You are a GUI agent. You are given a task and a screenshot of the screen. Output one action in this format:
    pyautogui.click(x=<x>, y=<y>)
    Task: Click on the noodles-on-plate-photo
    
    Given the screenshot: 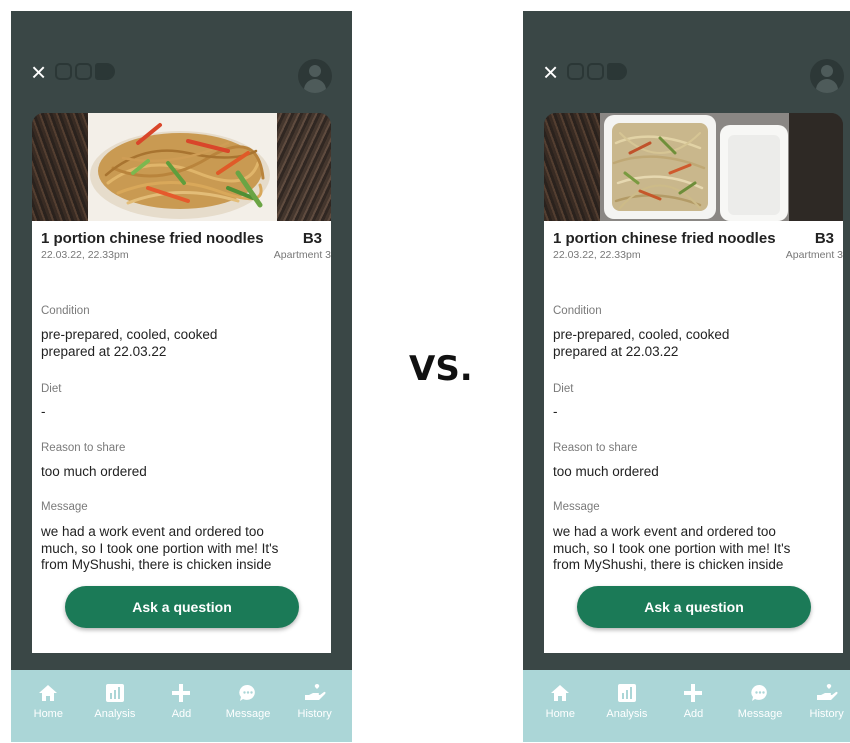 What is the action you would take?
    pyautogui.click(x=182, y=167)
    